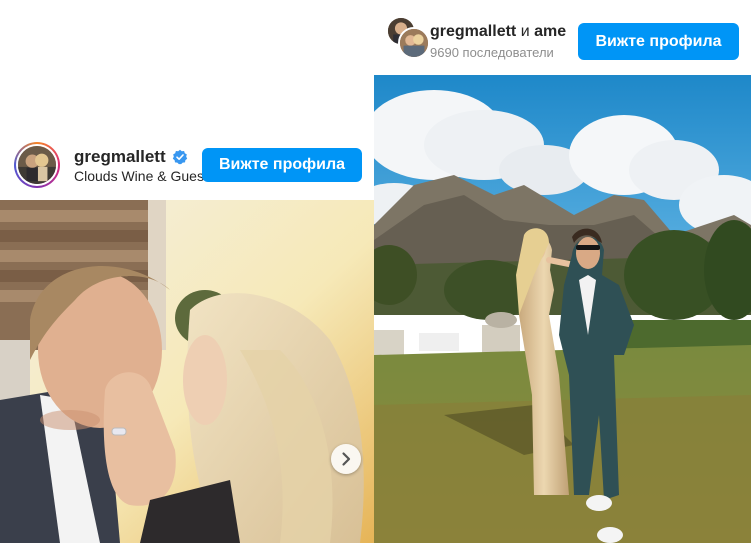  What do you see at coordinates (550, 31) in the screenshot?
I see `coauthor-username: ame` at bounding box center [550, 31].